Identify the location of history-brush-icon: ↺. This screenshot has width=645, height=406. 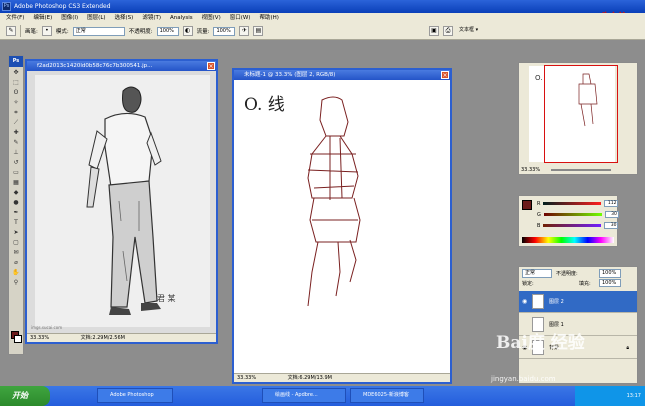
(16, 162).